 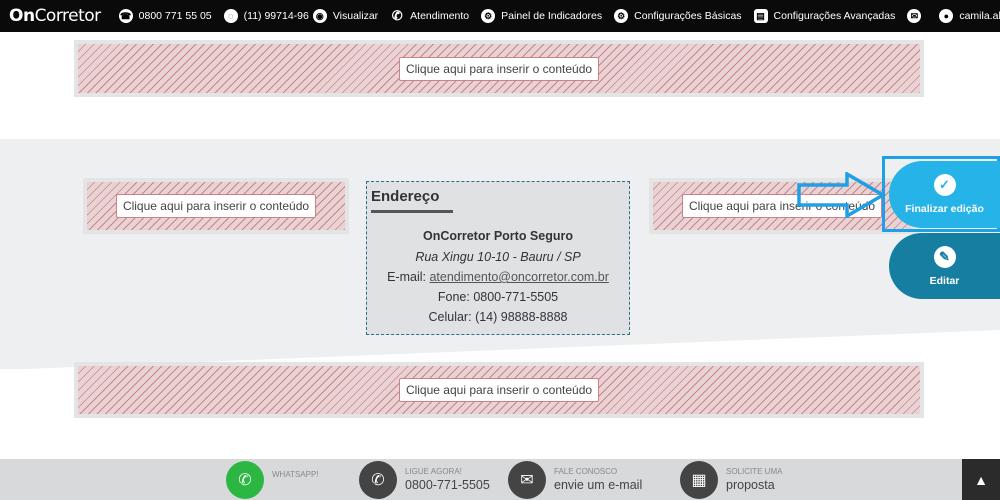 I want to click on address-title: Endereço, so click(x=405, y=196).